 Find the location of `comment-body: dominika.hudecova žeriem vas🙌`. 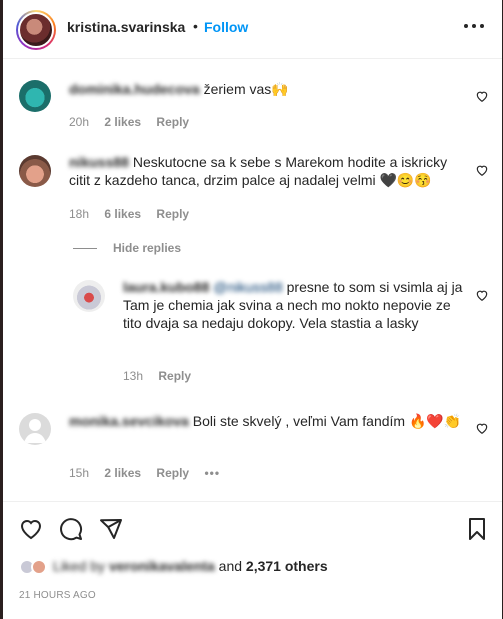

comment-body: dominika.hudecova žeriem vas🙌 is located at coordinates (269, 89).